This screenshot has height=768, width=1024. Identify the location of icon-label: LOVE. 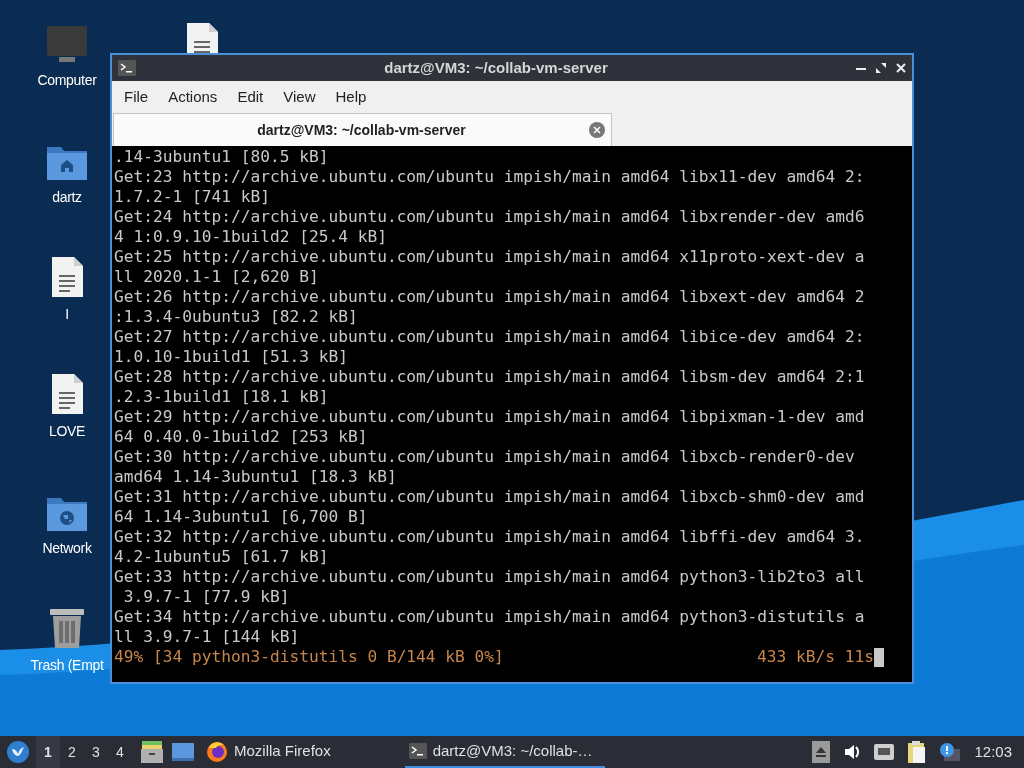
(67, 431).